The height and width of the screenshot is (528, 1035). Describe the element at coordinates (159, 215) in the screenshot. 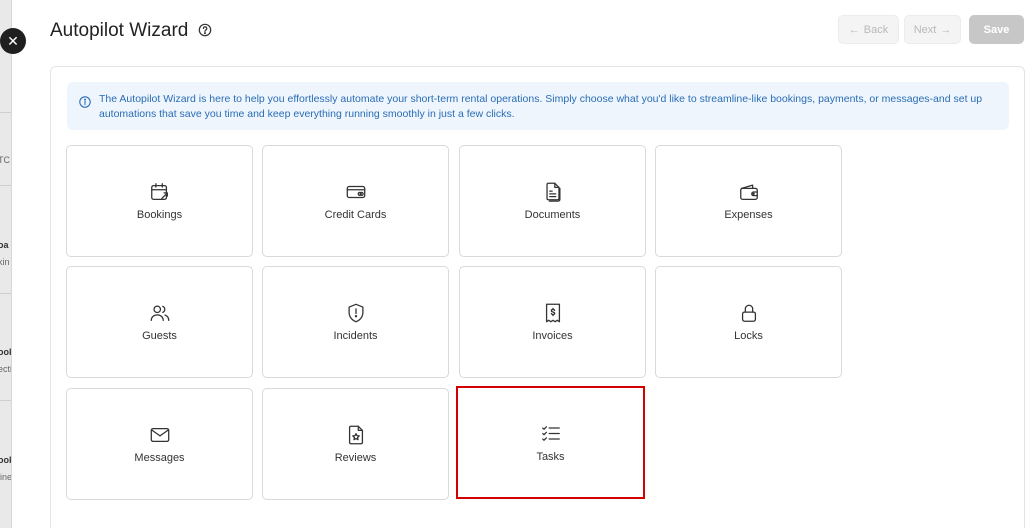

I see `card-label: Bookings` at that location.